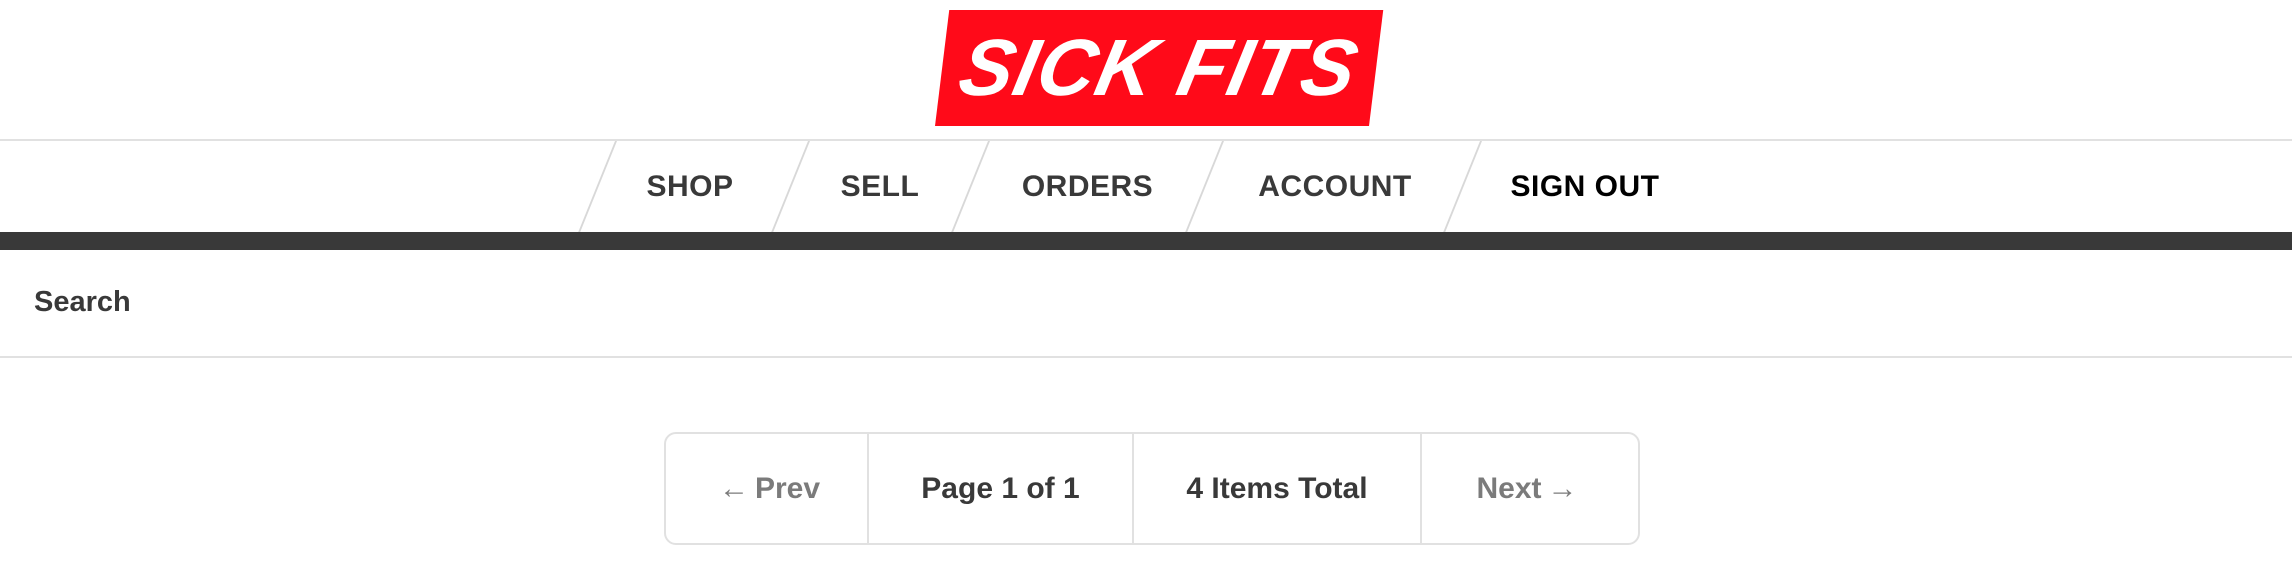 The height and width of the screenshot is (568, 2292). I want to click on next-label: Next, so click(1509, 488).